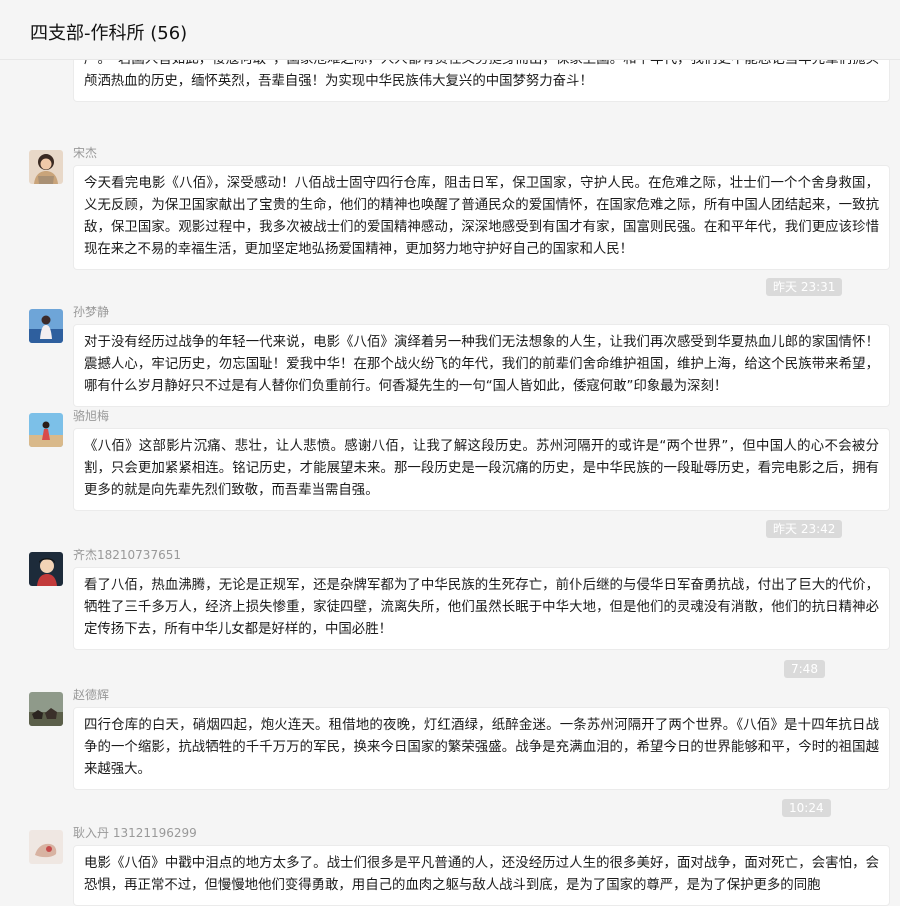 The height and width of the screenshot is (906, 900). I want to click on sender-name: 宋杰, so click(85, 153).